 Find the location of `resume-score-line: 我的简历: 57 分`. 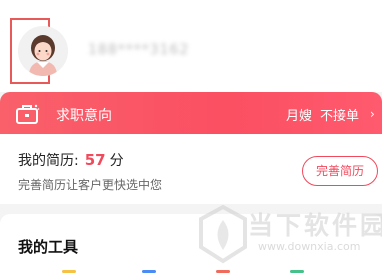

resume-score-line: 我的简历: 57 分 is located at coordinates (71, 160).